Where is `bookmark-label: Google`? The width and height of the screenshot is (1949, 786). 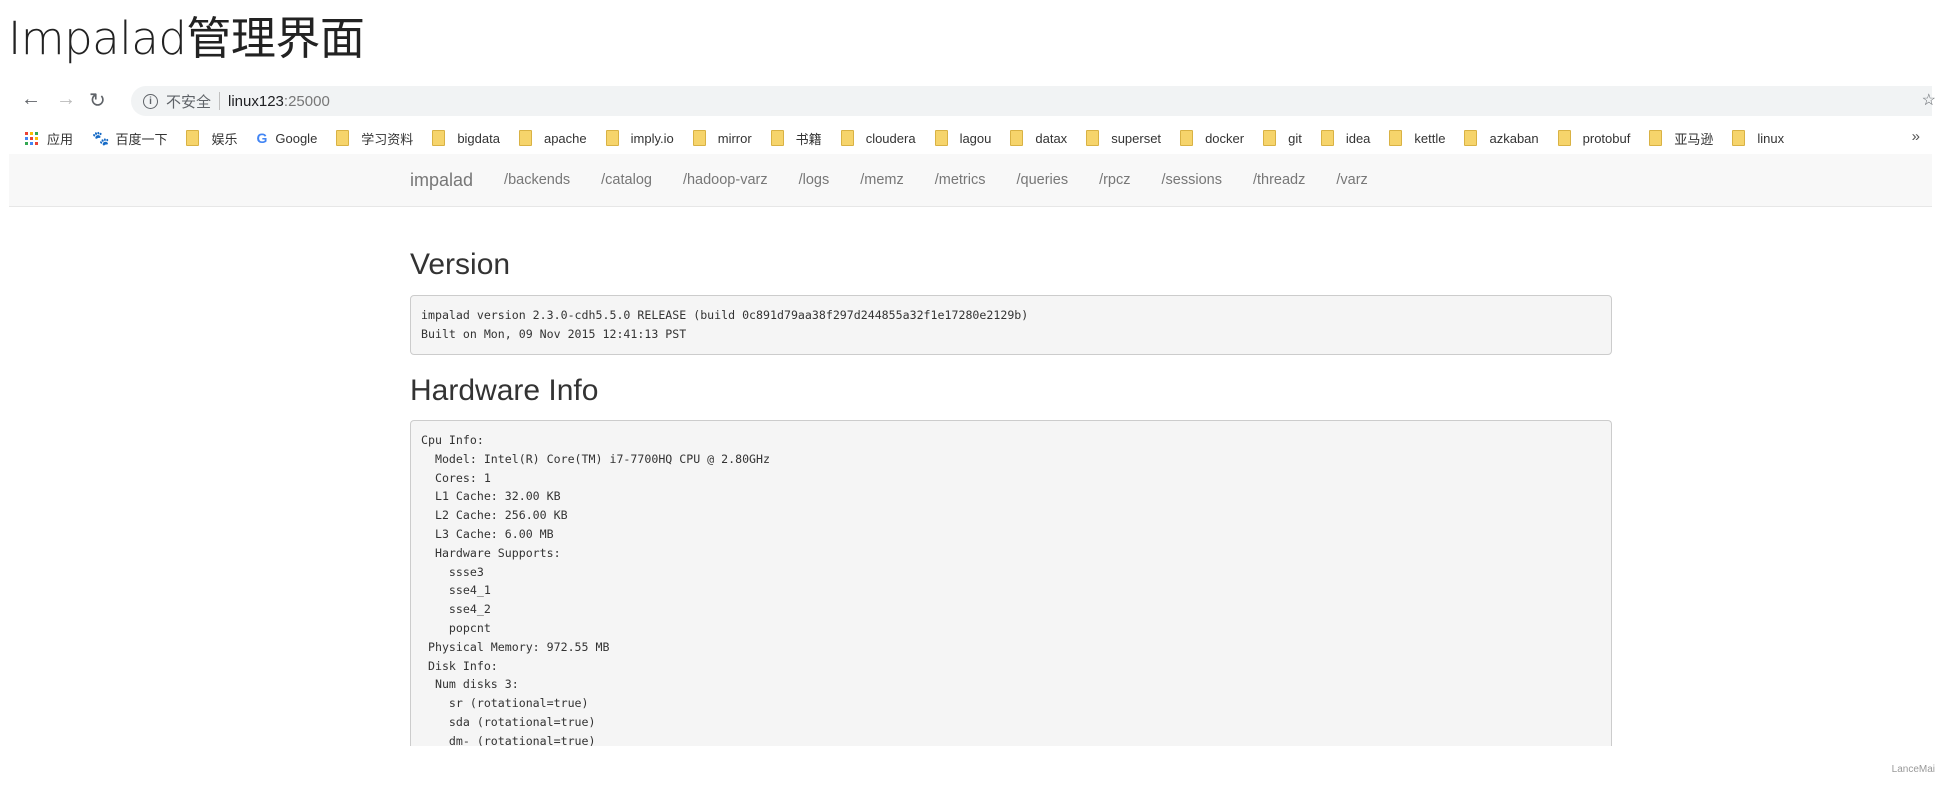 bookmark-label: Google is located at coordinates (296, 138).